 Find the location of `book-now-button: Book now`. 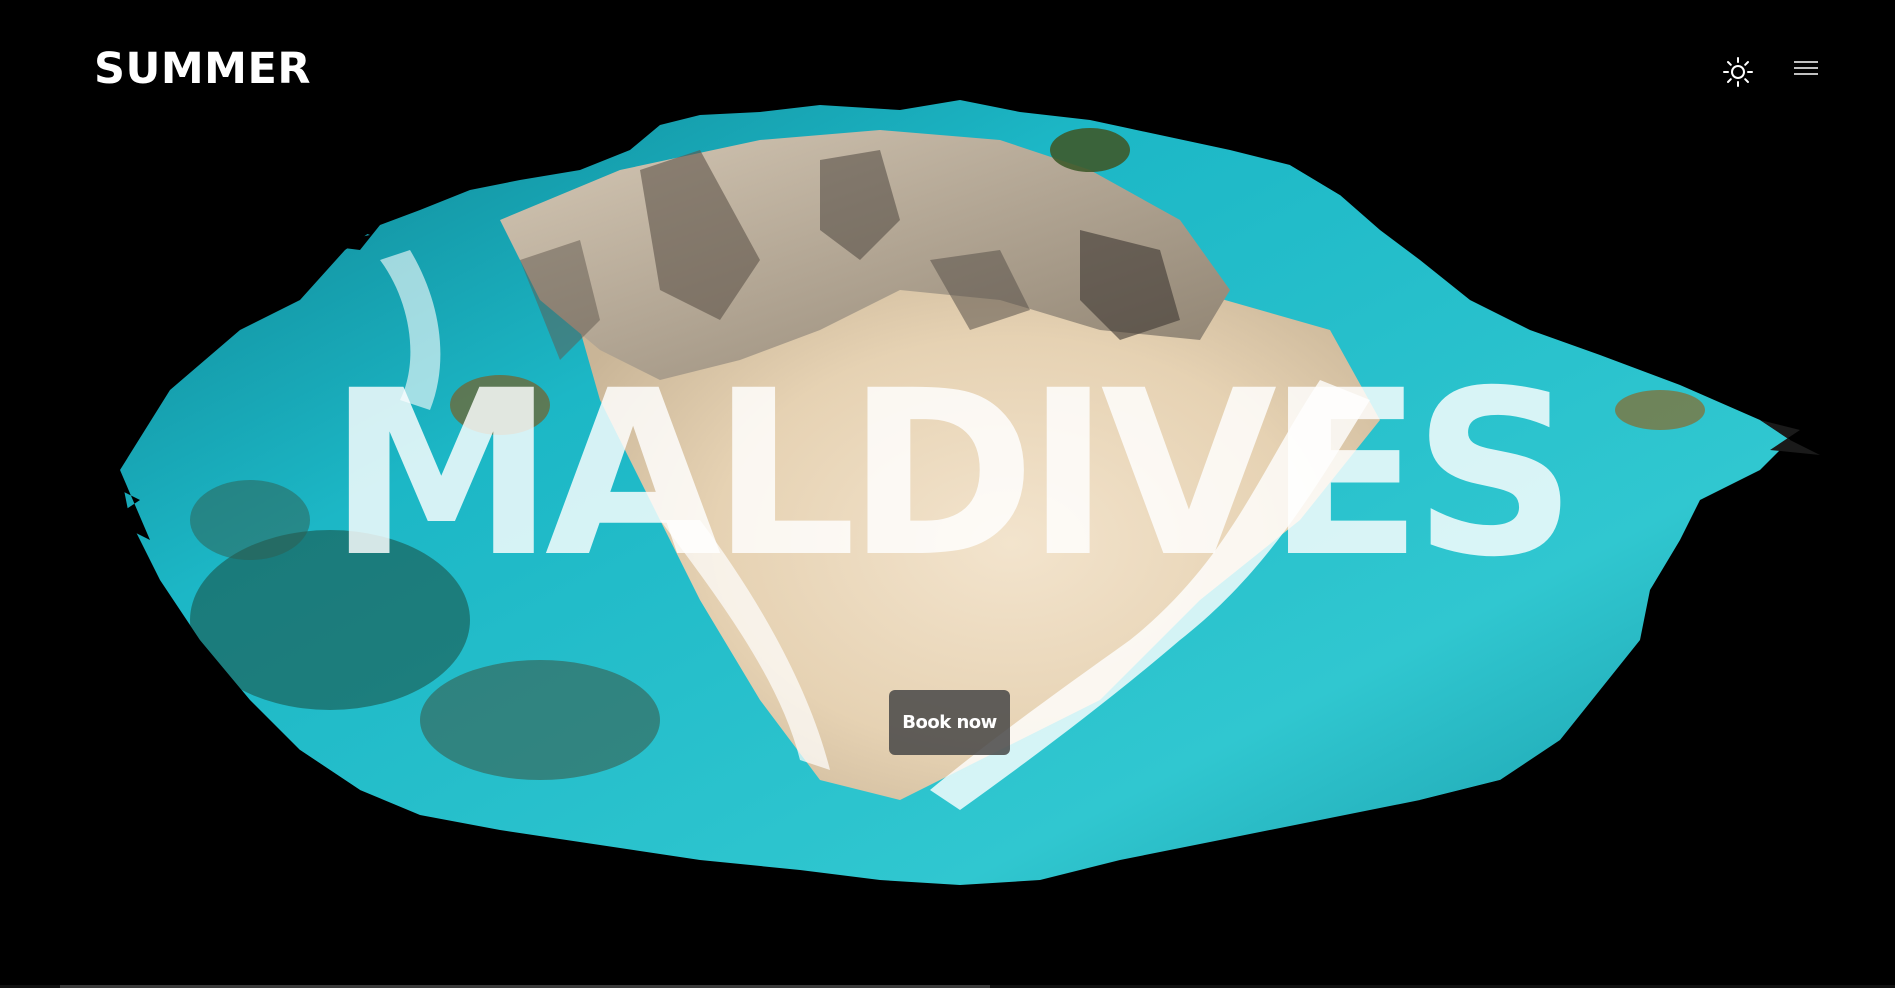

book-now-button: Book now is located at coordinates (949, 722).